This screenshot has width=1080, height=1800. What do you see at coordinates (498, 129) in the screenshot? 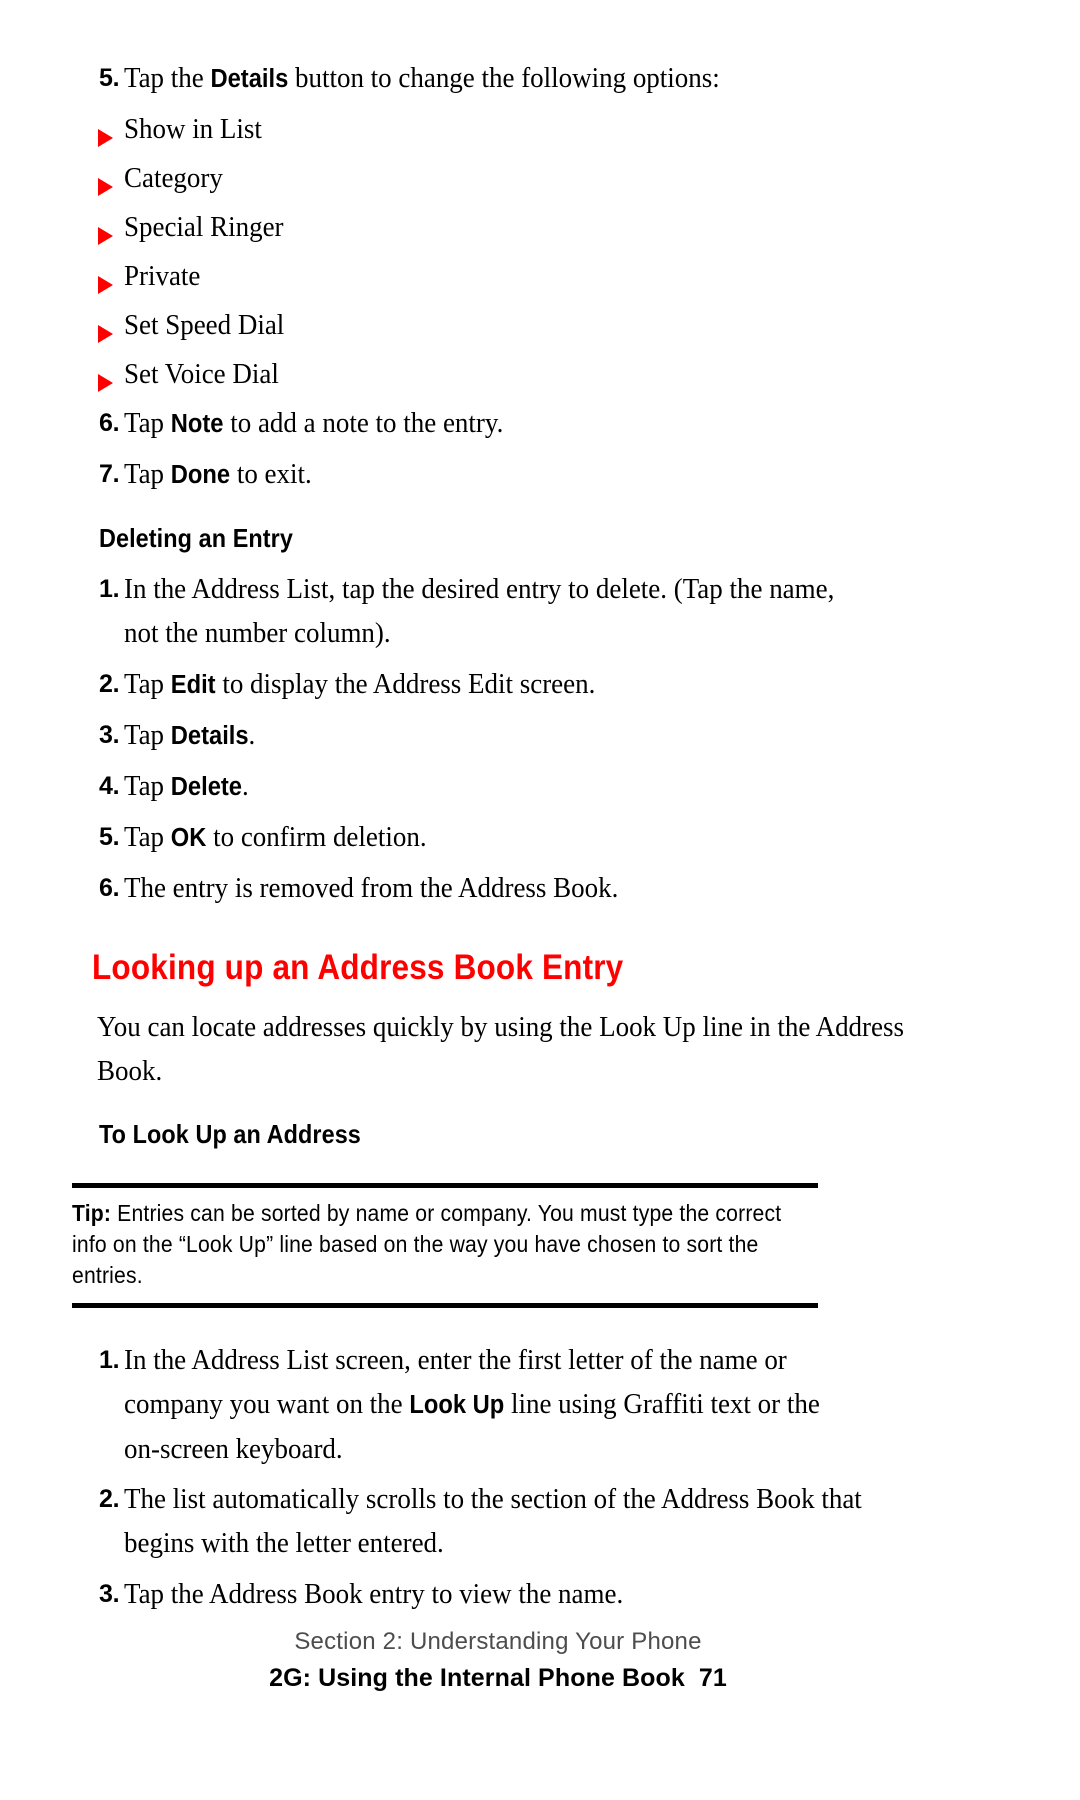
I see `list-item: Show in List` at bounding box center [498, 129].